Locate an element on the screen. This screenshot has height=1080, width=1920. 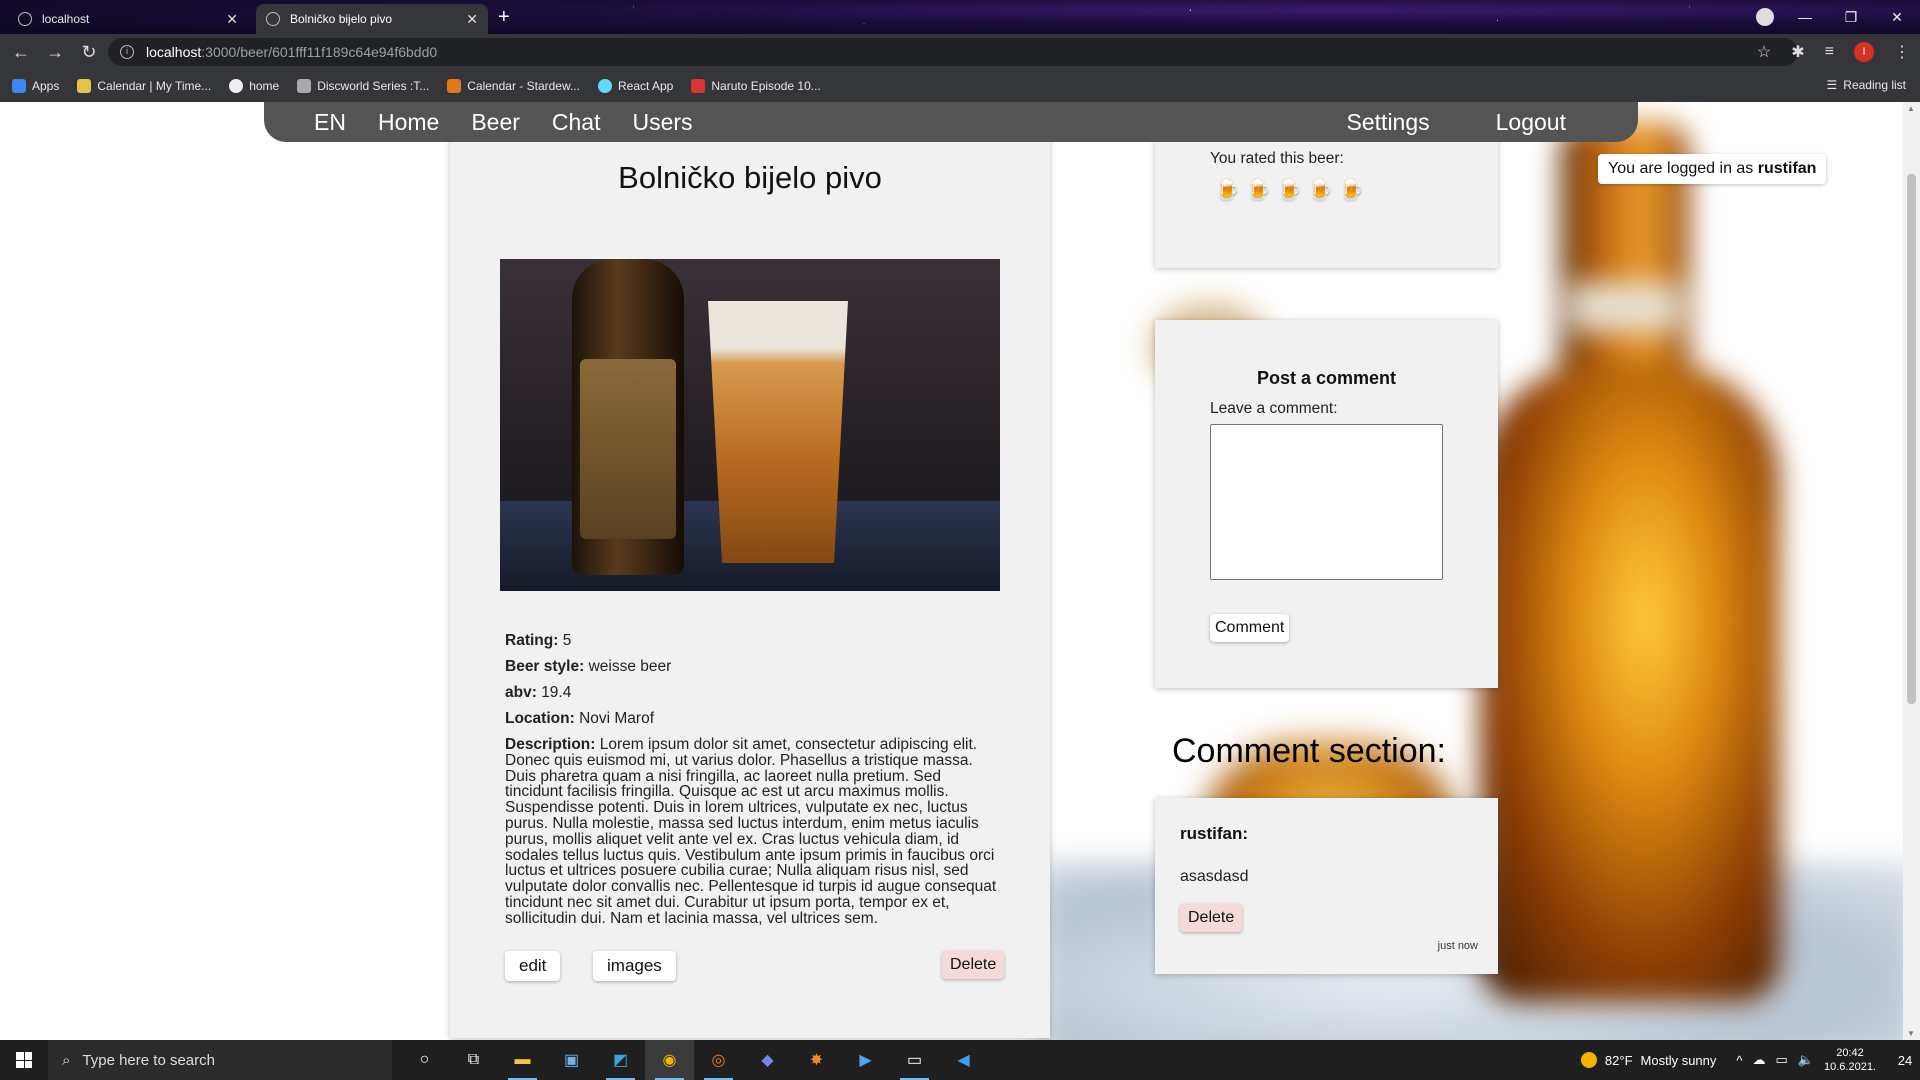
comment-textarea is located at coordinates (1326, 502).